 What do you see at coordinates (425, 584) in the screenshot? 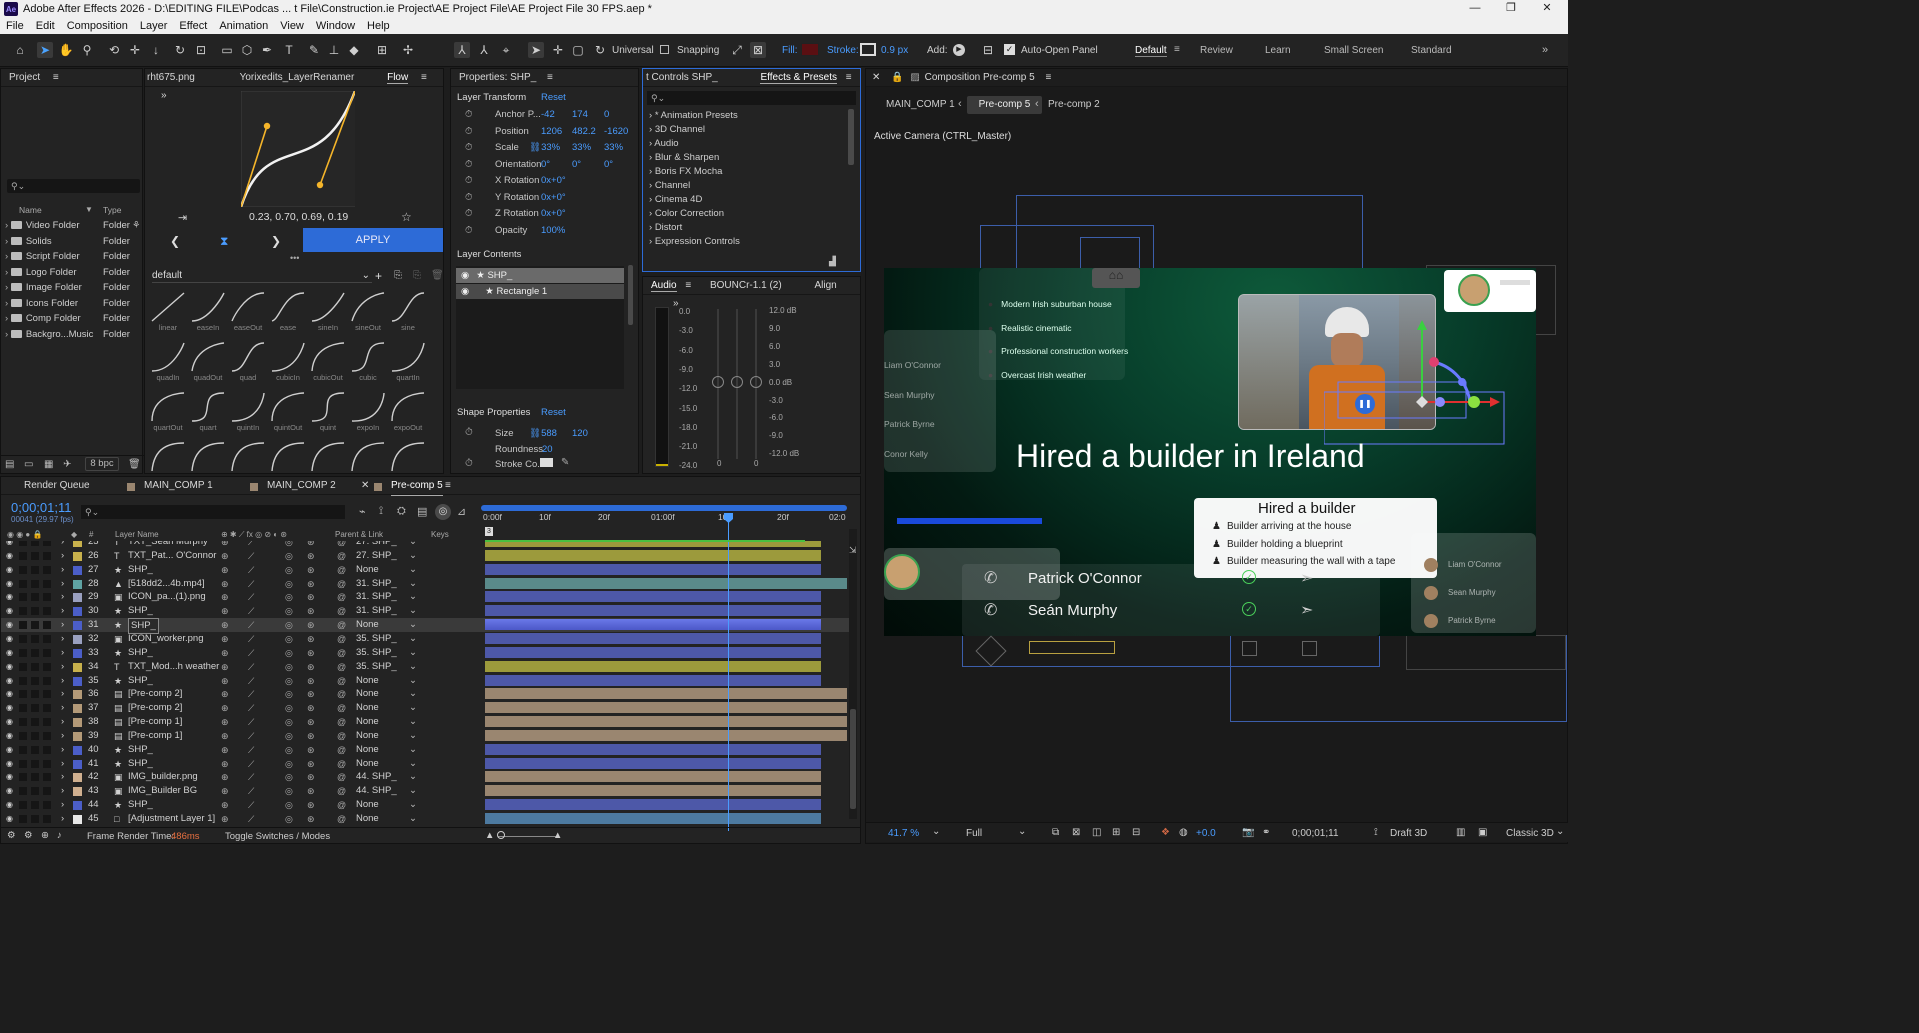
I see `timeline-layer-row: ◉ › 28 ▲ [518dd2...4b.mp4] ⊕ ⟋ ◎ ⊛ @31. SHP_ ⌄` at bounding box center [425, 584].